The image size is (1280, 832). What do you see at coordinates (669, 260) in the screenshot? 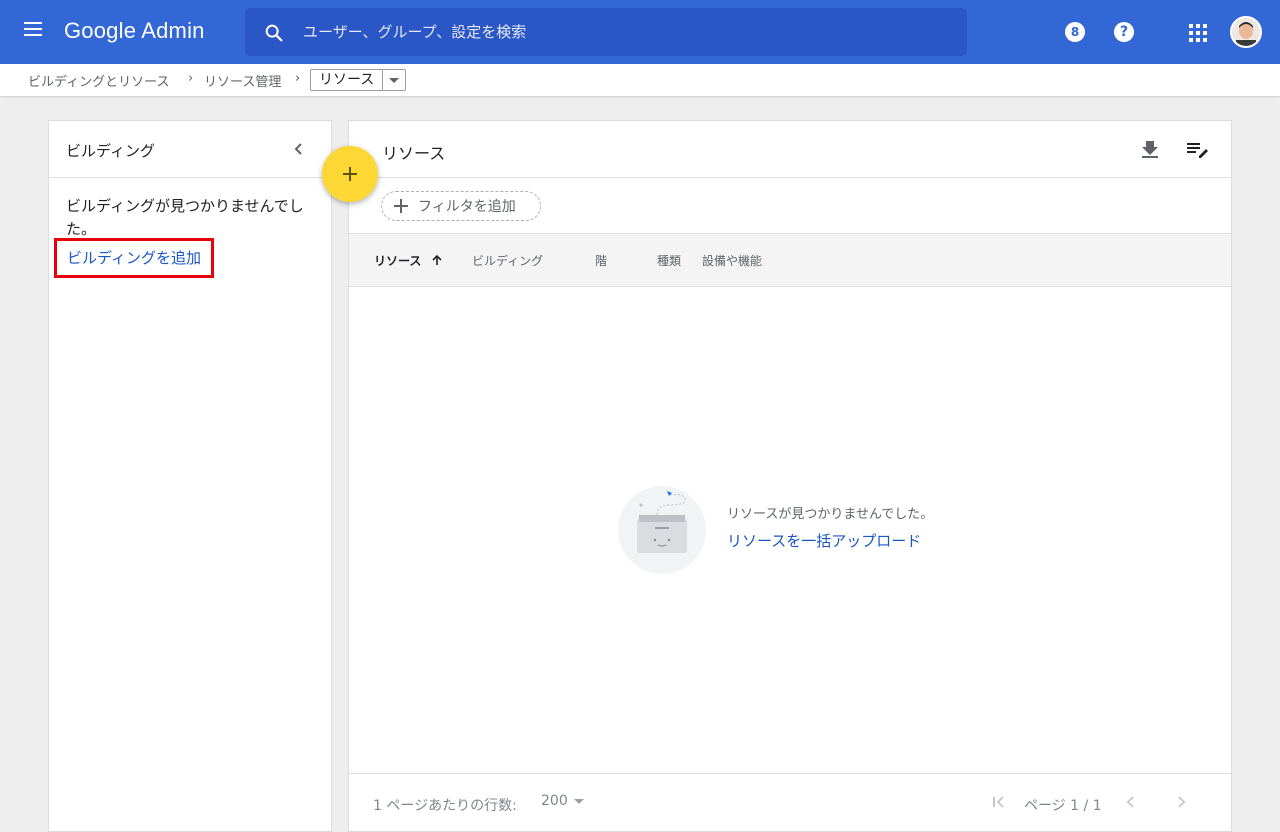
I see `column-header-type: 種類` at bounding box center [669, 260].